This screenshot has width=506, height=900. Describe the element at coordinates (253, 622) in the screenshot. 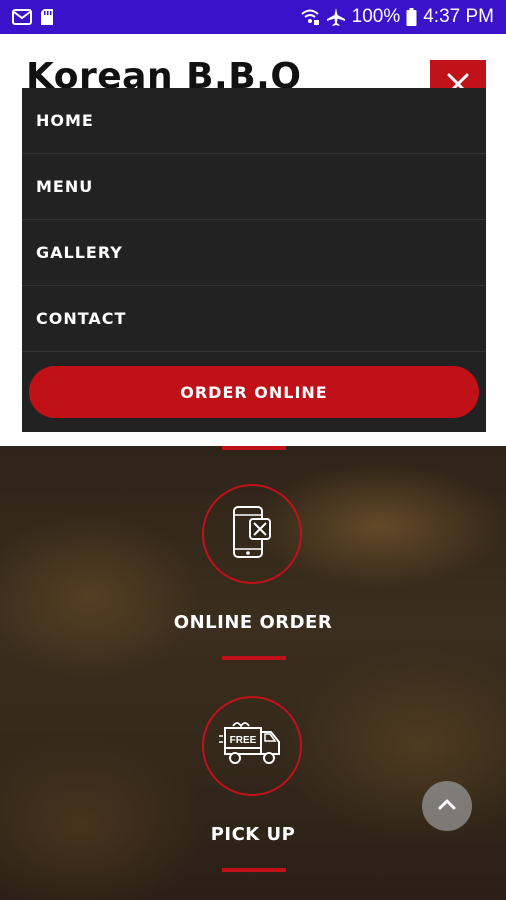

I see `feature-label: ONLINE ORDER` at that location.